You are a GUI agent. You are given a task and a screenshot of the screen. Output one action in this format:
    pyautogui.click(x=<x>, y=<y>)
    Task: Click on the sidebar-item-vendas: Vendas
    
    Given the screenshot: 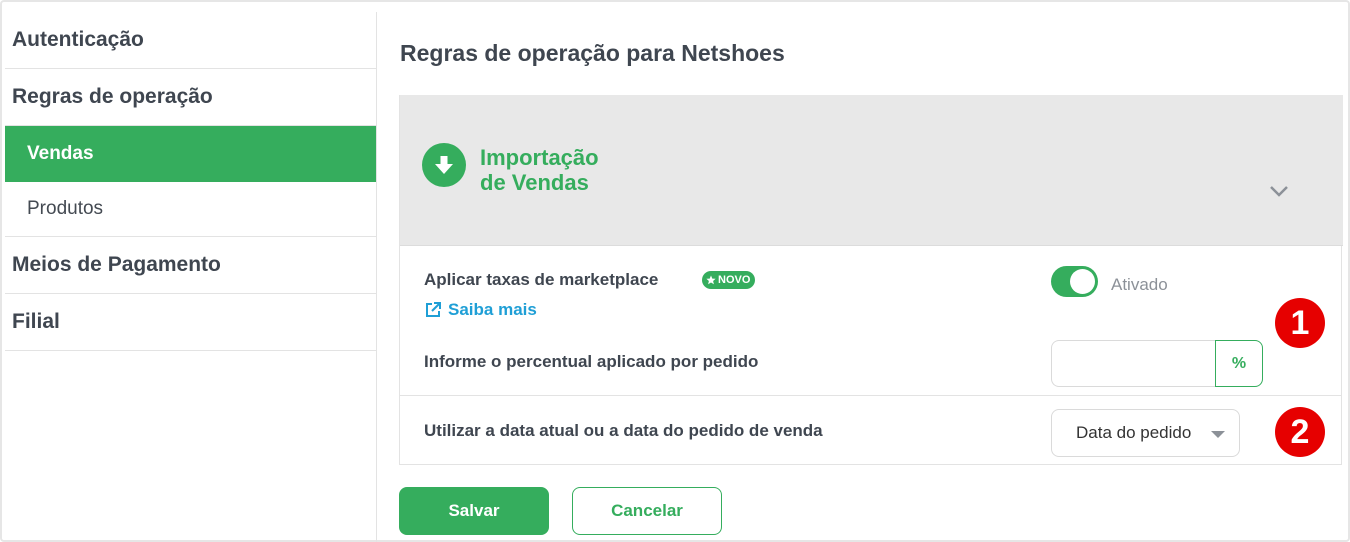 What is the action you would take?
    pyautogui.click(x=190, y=154)
    